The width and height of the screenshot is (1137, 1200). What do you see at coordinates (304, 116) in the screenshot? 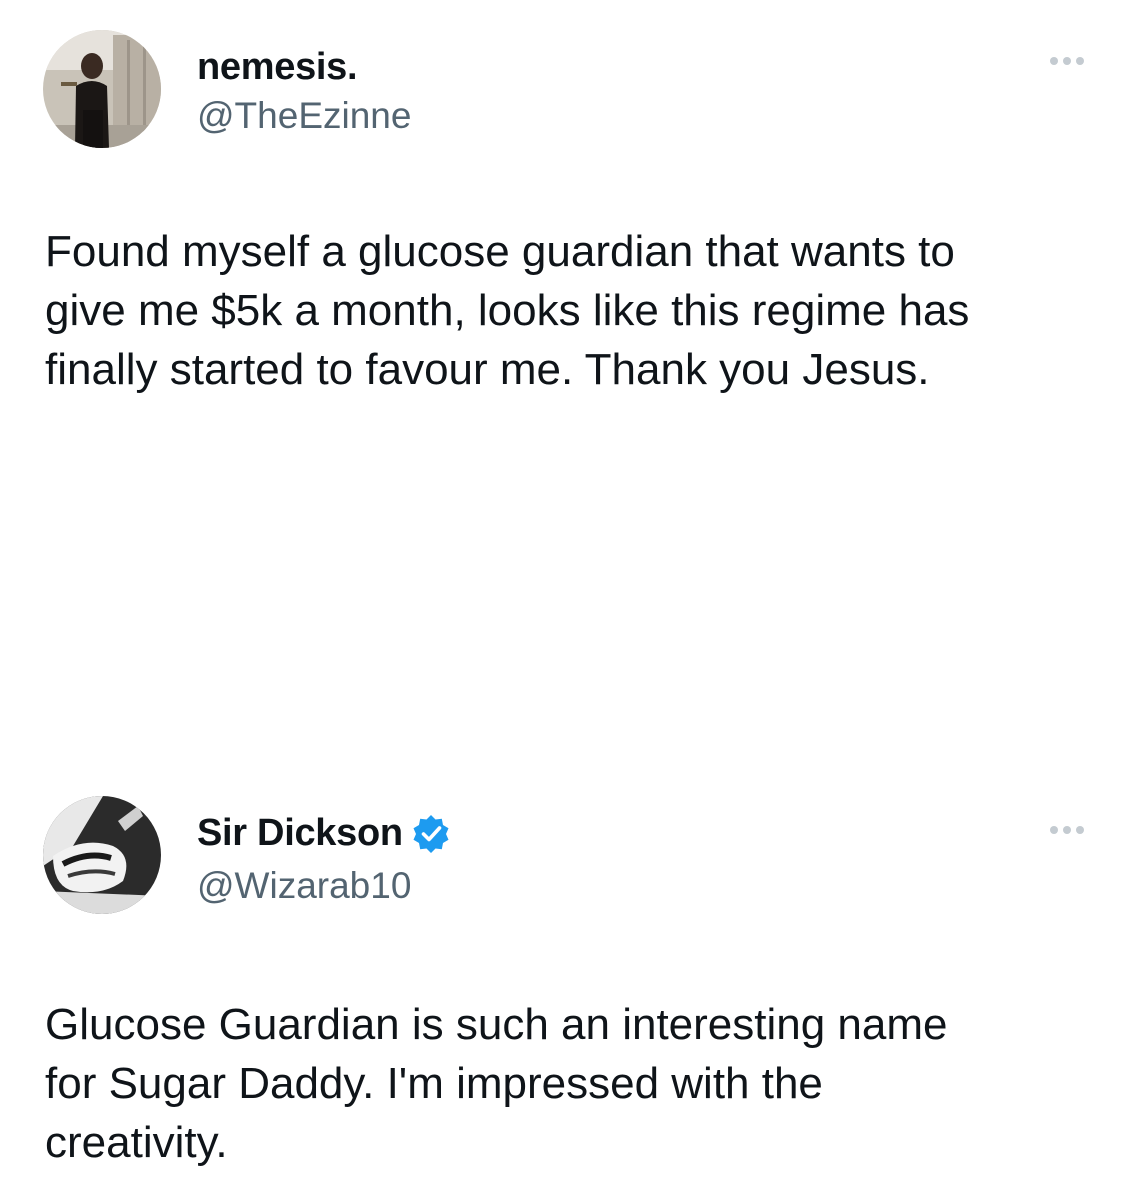
I see `user-handle: @TheEzinne` at bounding box center [304, 116].